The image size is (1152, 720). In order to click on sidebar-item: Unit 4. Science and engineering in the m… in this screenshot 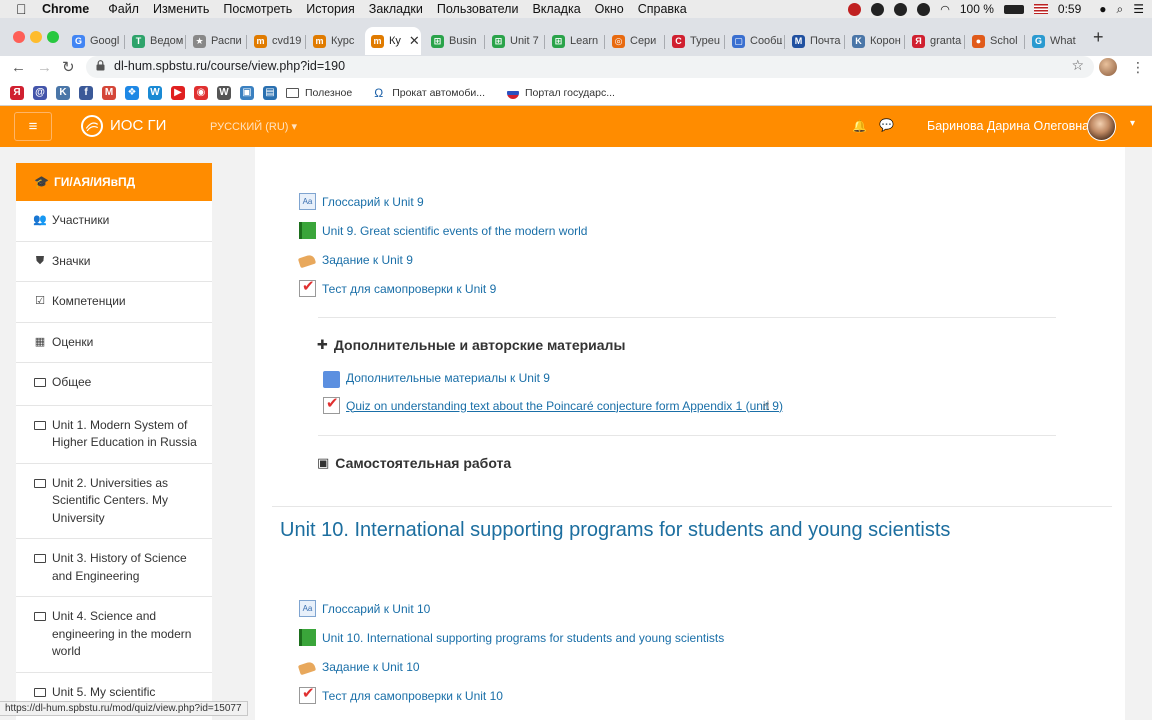, I will do `click(114, 635)`.